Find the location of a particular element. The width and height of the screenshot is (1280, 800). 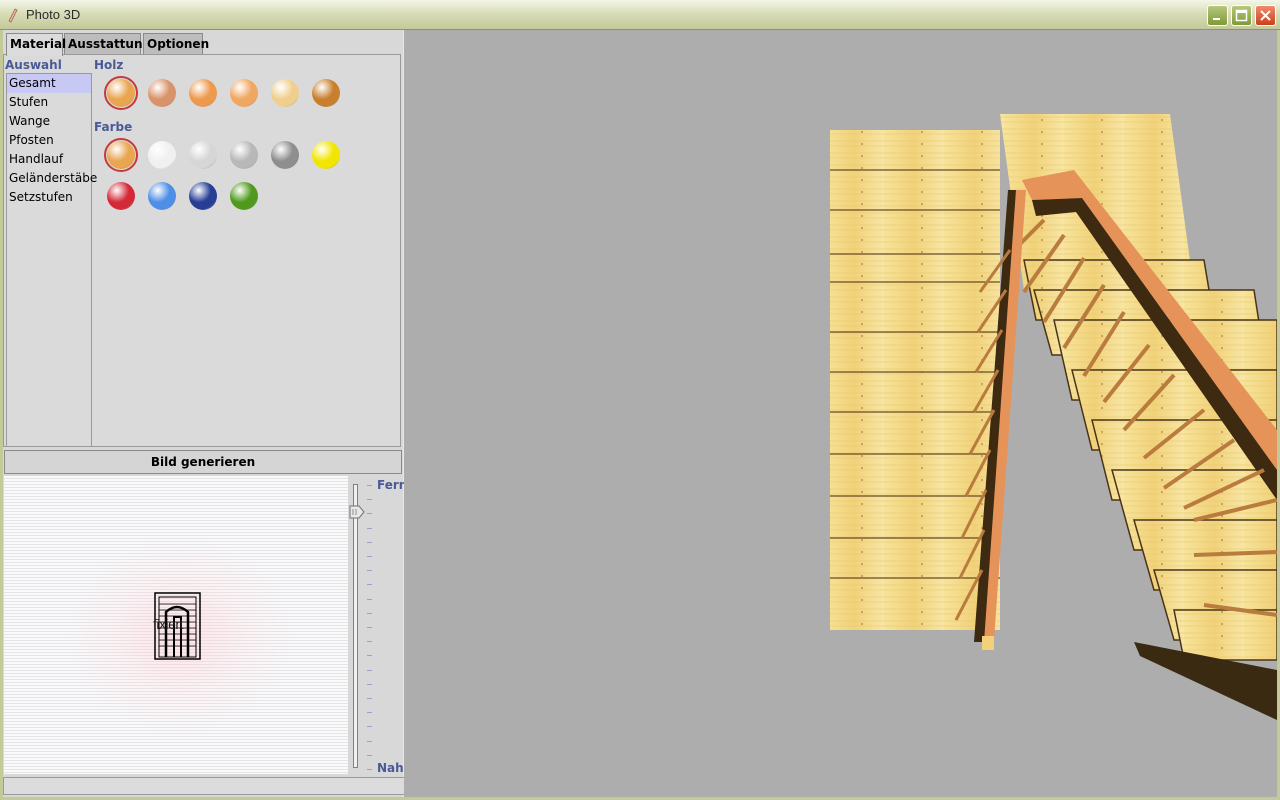

list-item-handlauf: Handlauf is located at coordinates (49, 159).